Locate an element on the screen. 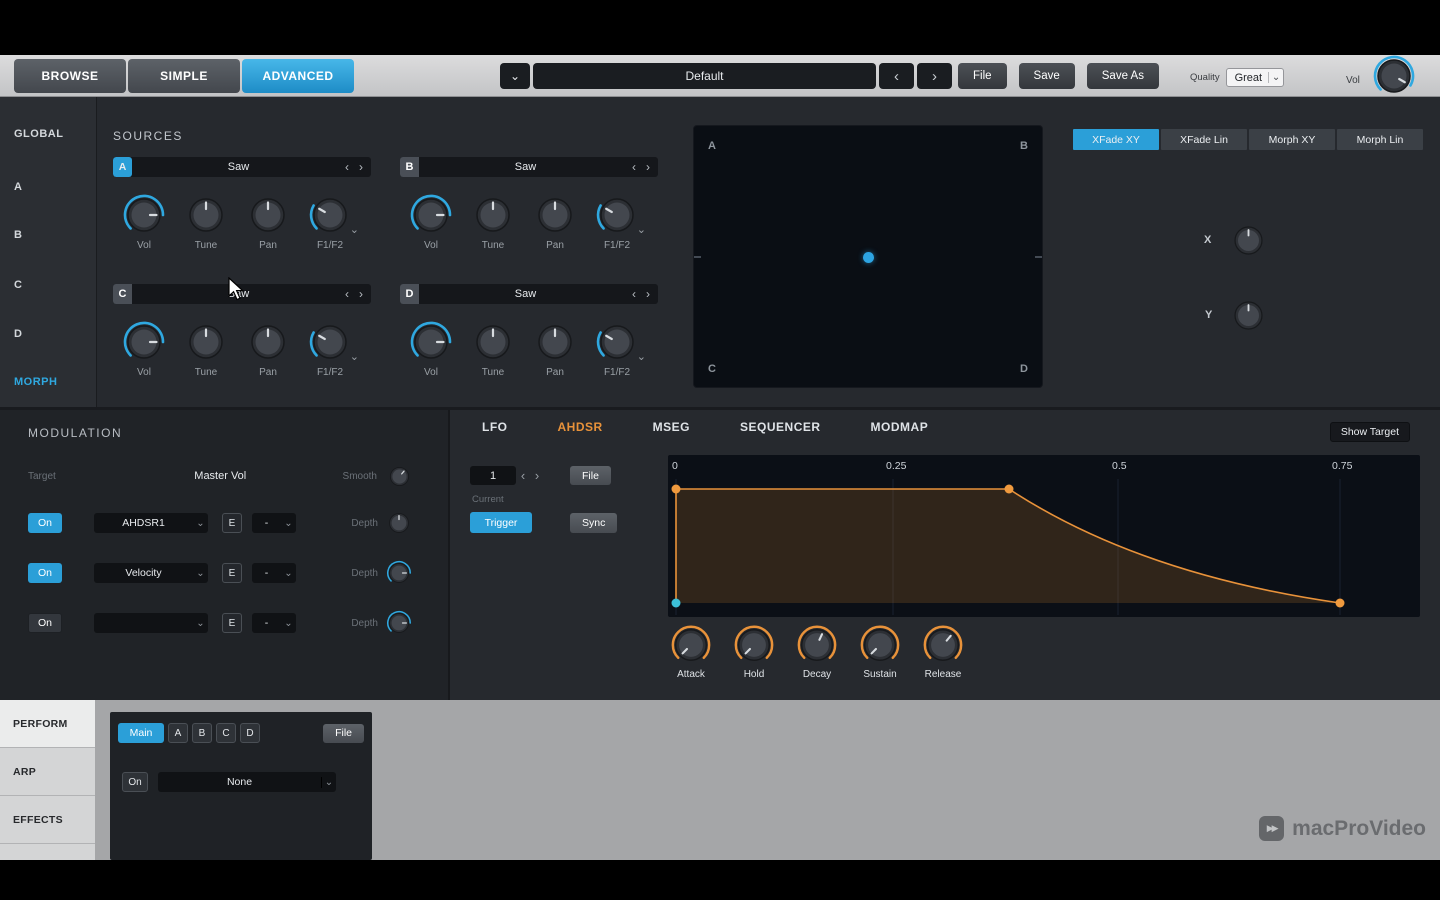 This screenshot has width=1440, height=900. source-d-filter-knob is located at coordinates (617, 342).